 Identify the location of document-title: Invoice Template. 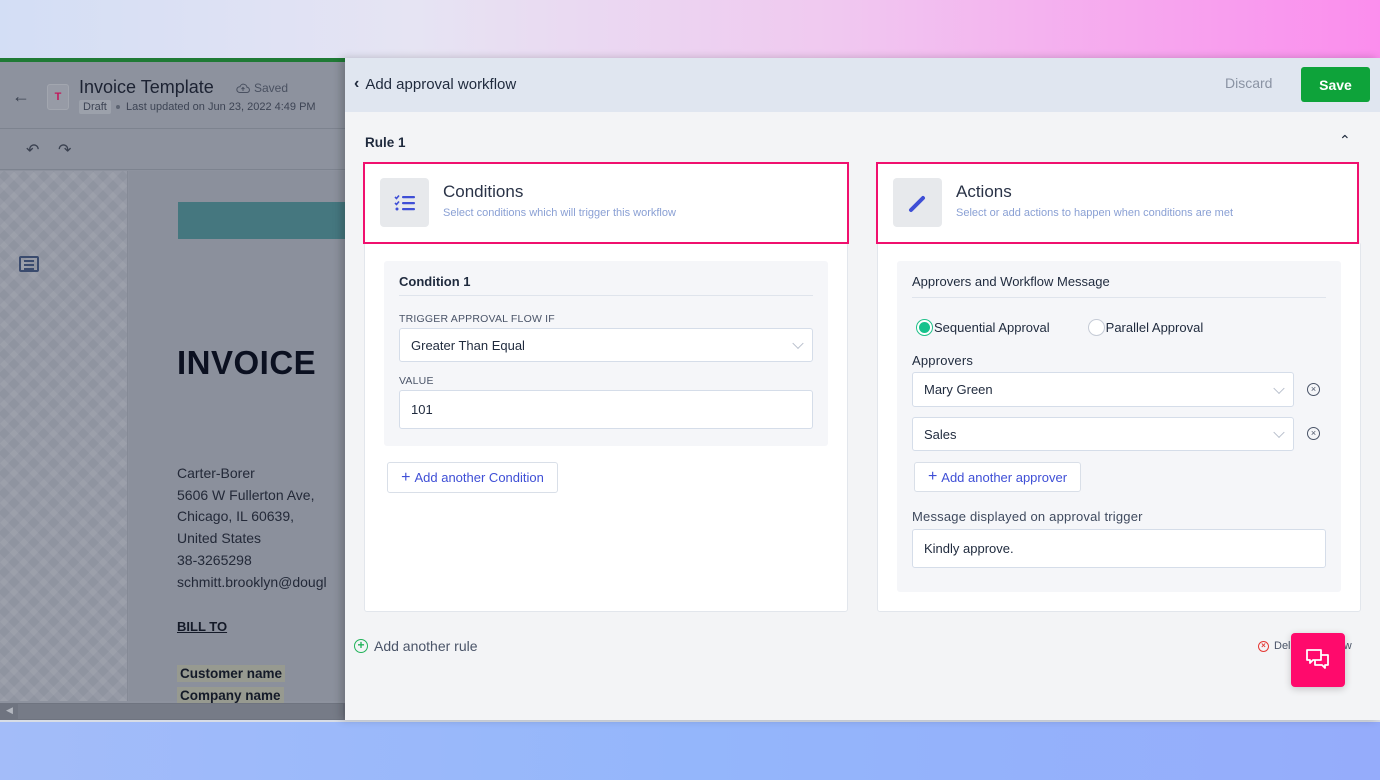
(146, 87).